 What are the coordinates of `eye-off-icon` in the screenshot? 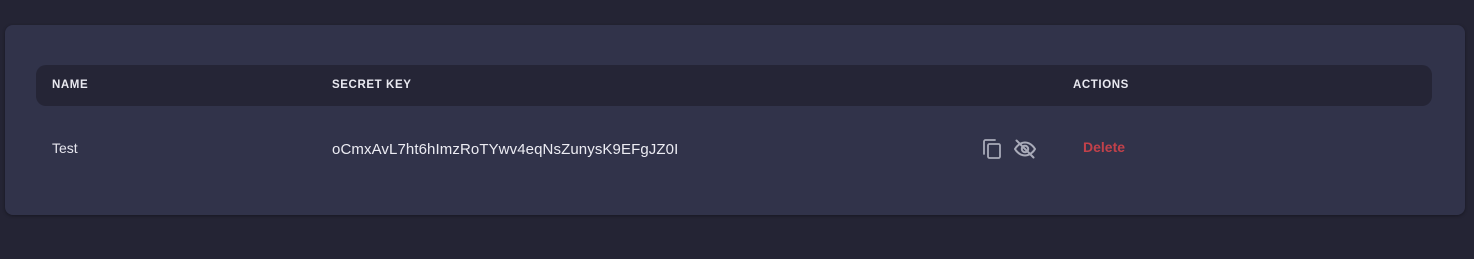 It's located at (1025, 149).